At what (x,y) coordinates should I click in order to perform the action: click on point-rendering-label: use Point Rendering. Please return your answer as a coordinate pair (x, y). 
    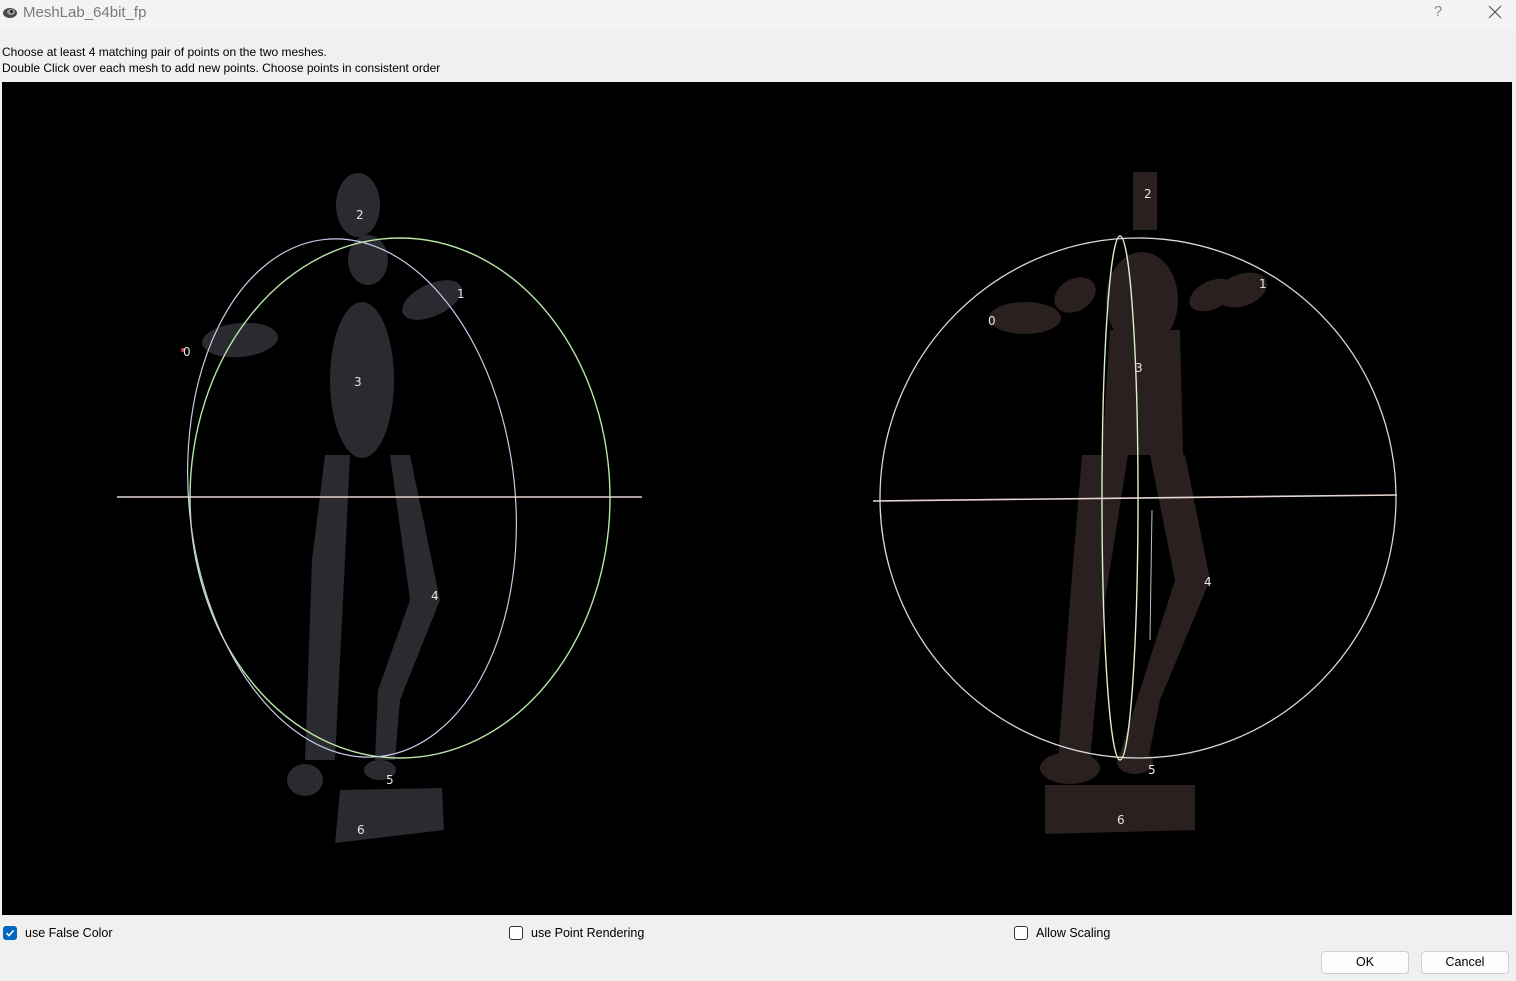
    Looking at the image, I should click on (588, 933).